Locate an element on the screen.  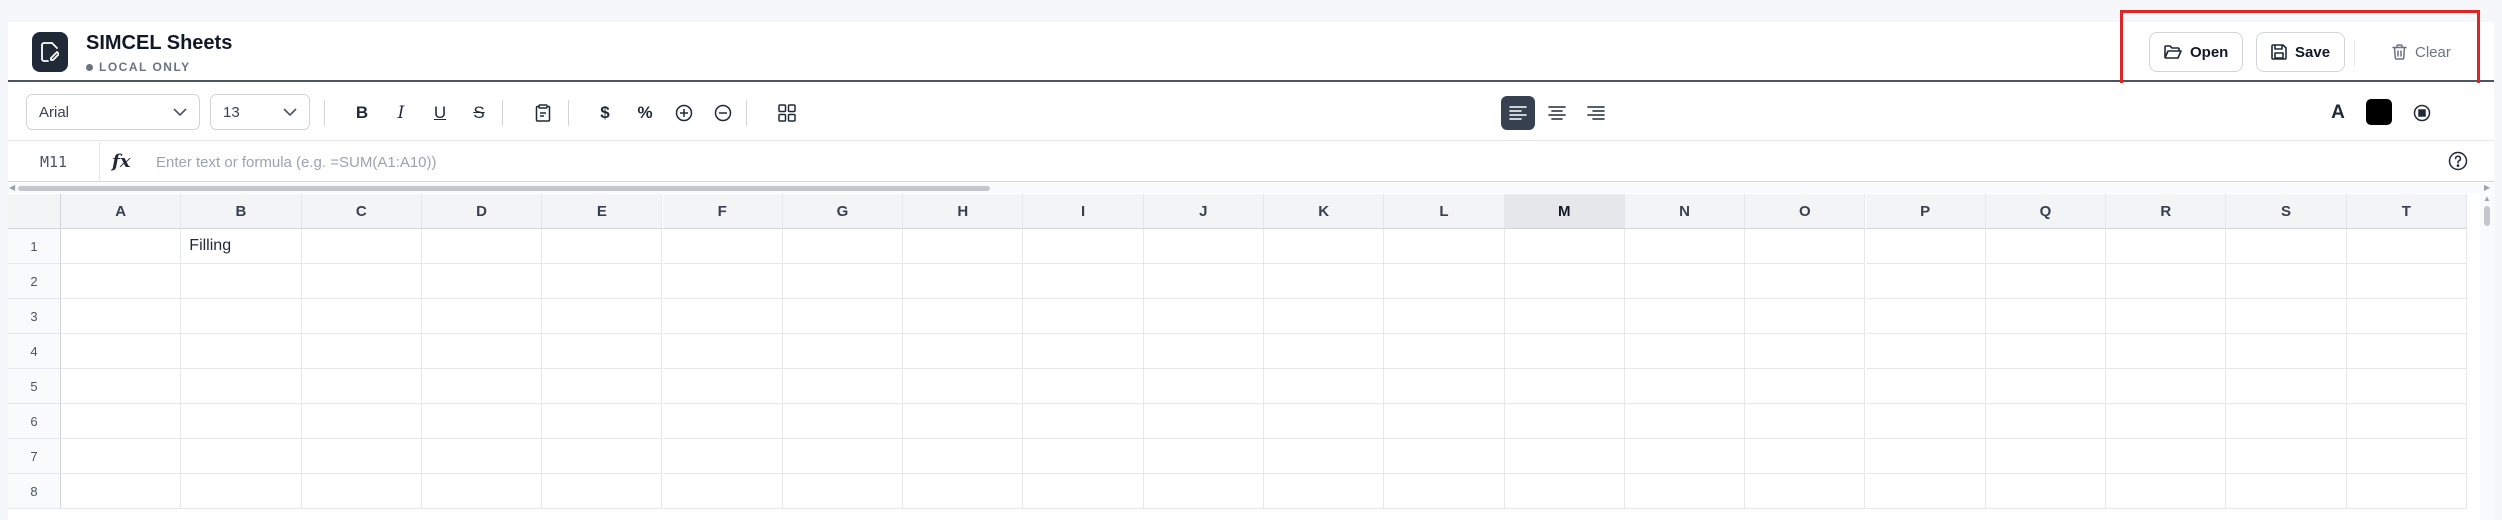
column-header-g: G is located at coordinates (843, 211).